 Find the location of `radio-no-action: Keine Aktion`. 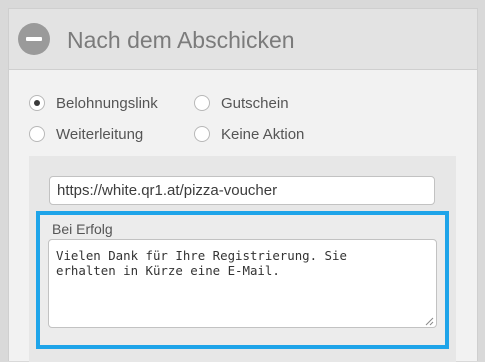

radio-no-action: Keine Aktion is located at coordinates (249, 134).